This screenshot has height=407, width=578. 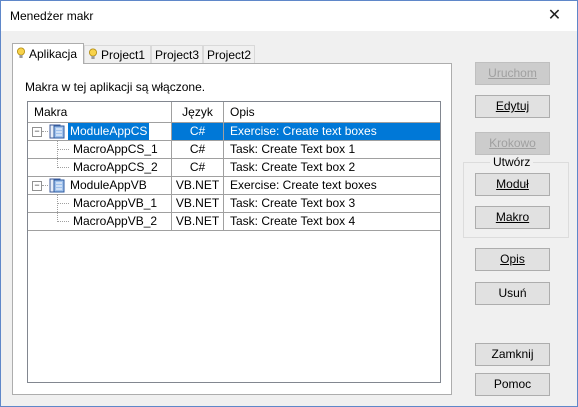 What do you see at coordinates (293, 221) in the screenshot?
I see `cell-description: Task: Create Text box 4` at bounding box center [293, 221].